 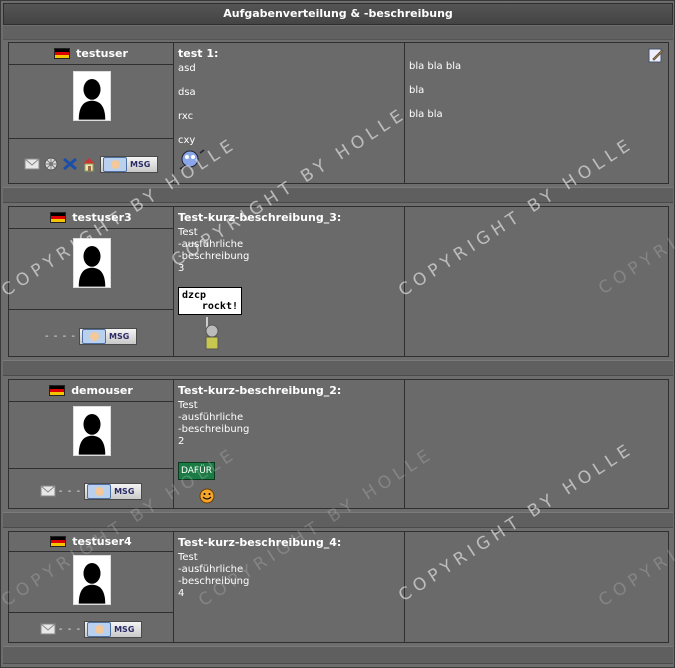 What do you see at coordinates (210, 301) in the screenshot?
I see `dzcp-sign-smiley: dzcp rockt!` at bounding box center [210, 301].